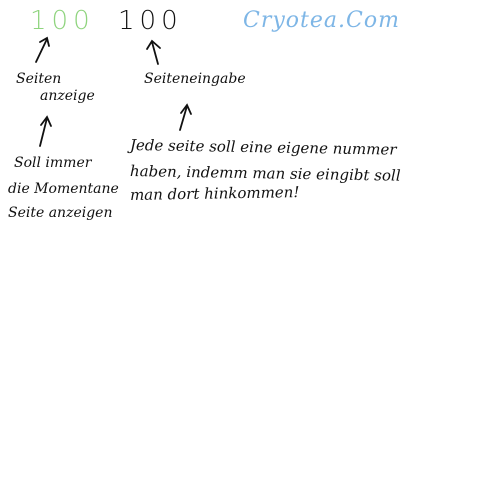  I want to click on left-note-line3: Seite anzeigen, so click(60, 213).